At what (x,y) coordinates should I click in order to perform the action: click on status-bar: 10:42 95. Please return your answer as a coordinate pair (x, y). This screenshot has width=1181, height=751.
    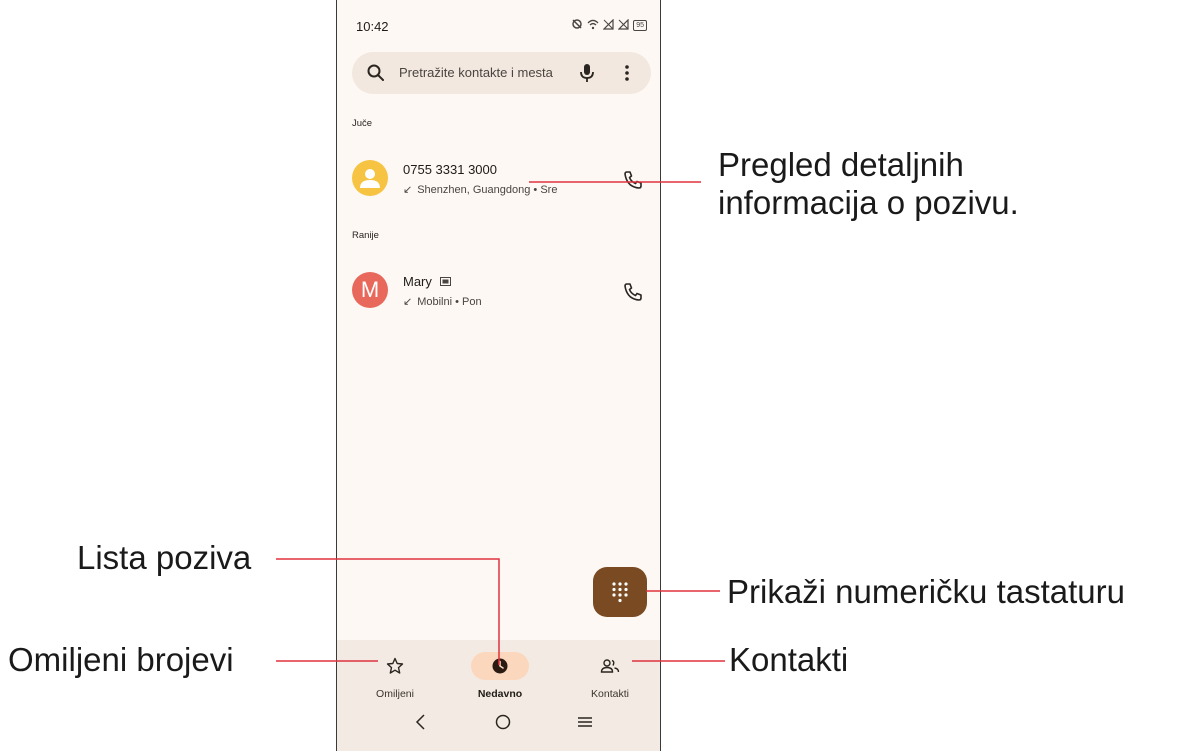
    Looking at the image, I should click on (498, 26).